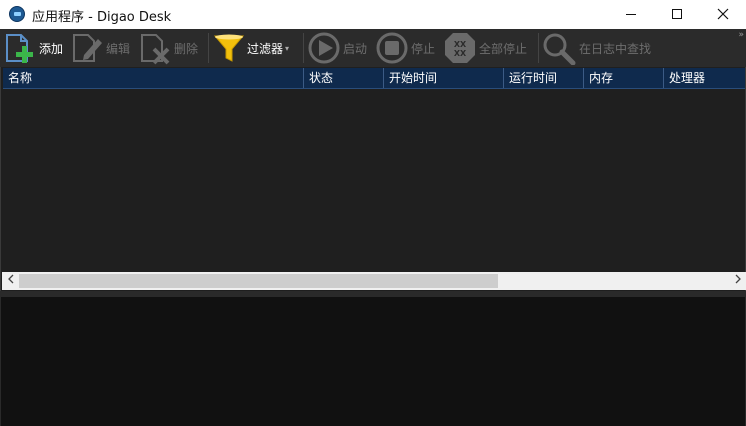  I want to click on maximize-button, so click(677, 14).